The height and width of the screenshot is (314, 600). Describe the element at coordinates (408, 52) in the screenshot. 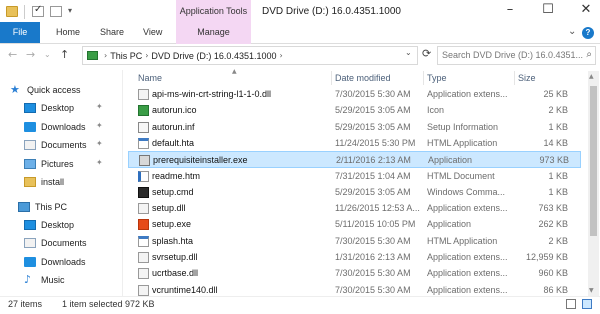

I see `address-history-chevron-icon: ⌄` at that location.